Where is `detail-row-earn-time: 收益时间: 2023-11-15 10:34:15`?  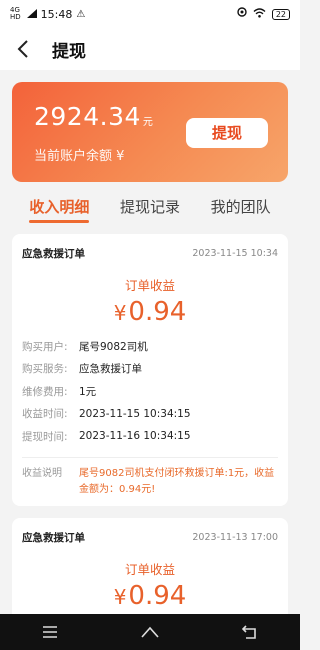 detail-row-earn-time: 收益时间: 2023-11-15 10:34:15 is located at coordinates (150, 414).